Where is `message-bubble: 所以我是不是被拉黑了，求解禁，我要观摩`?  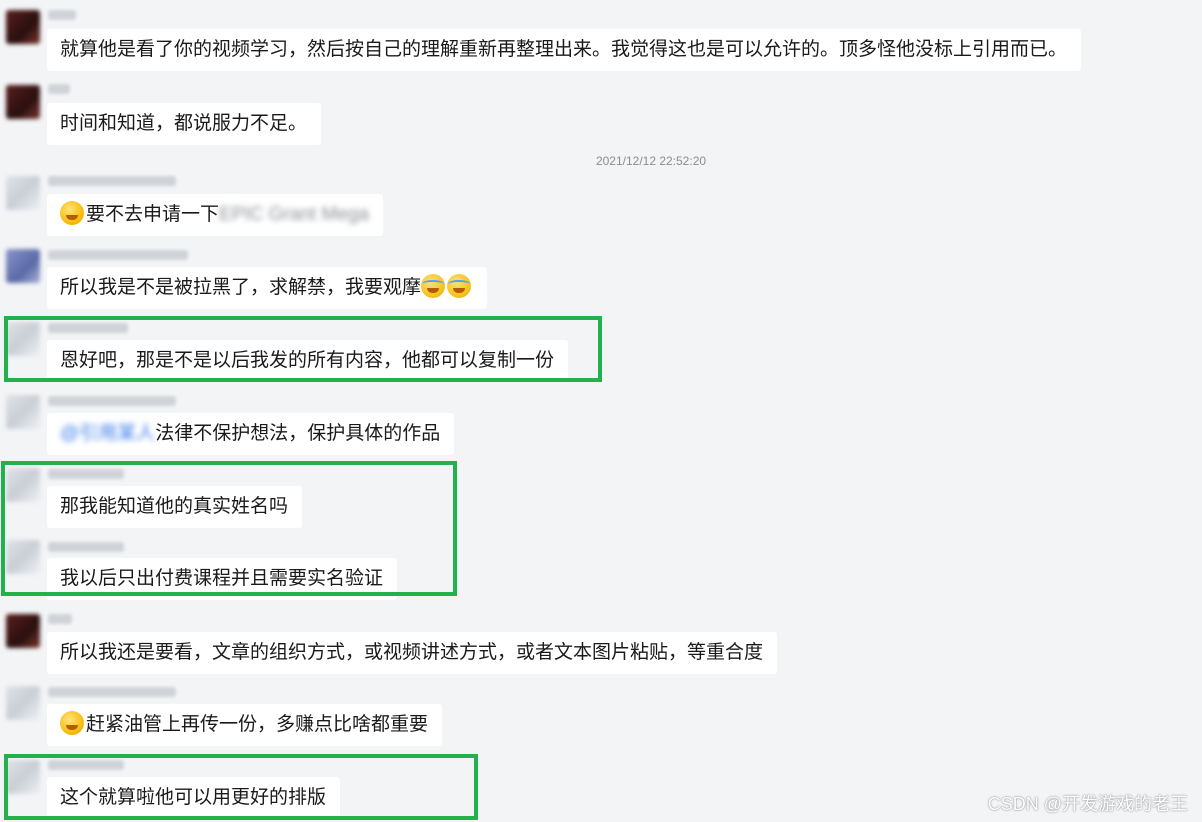 message-bubble: 所以我是不是被拉黑了，求解禁，我要观摩 is located at coordinates (267, 288).